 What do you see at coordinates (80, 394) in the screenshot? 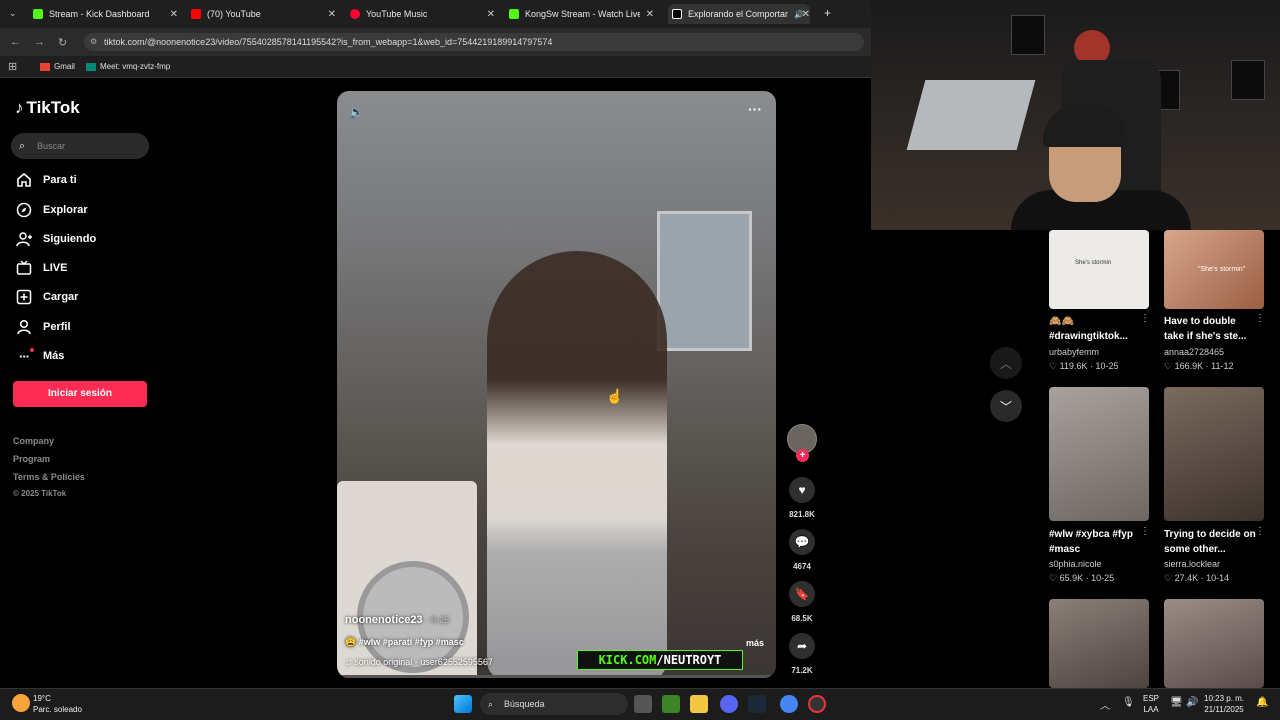
I see `login-button: Iniciar sesión` at bounding box center [80, 394].